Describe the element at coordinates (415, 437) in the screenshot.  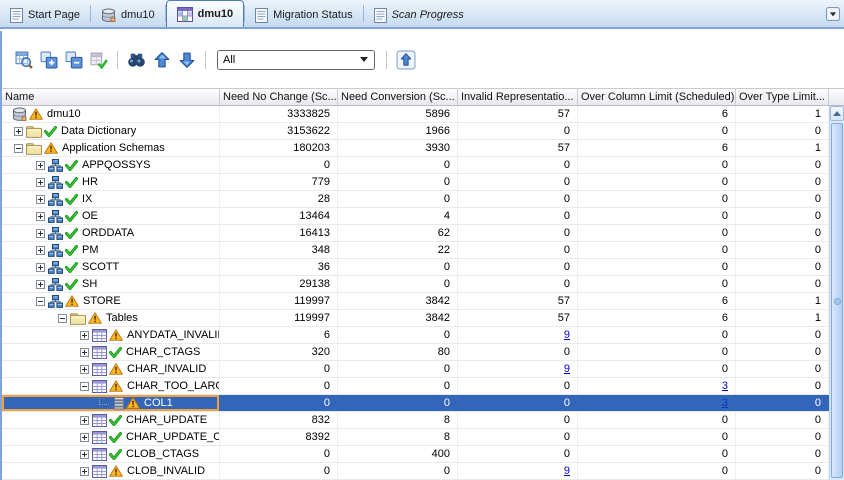
I see `tree-row-char-update-oi: CHAR_UPDATE_OI 8392 8 0 0 0` at that location.